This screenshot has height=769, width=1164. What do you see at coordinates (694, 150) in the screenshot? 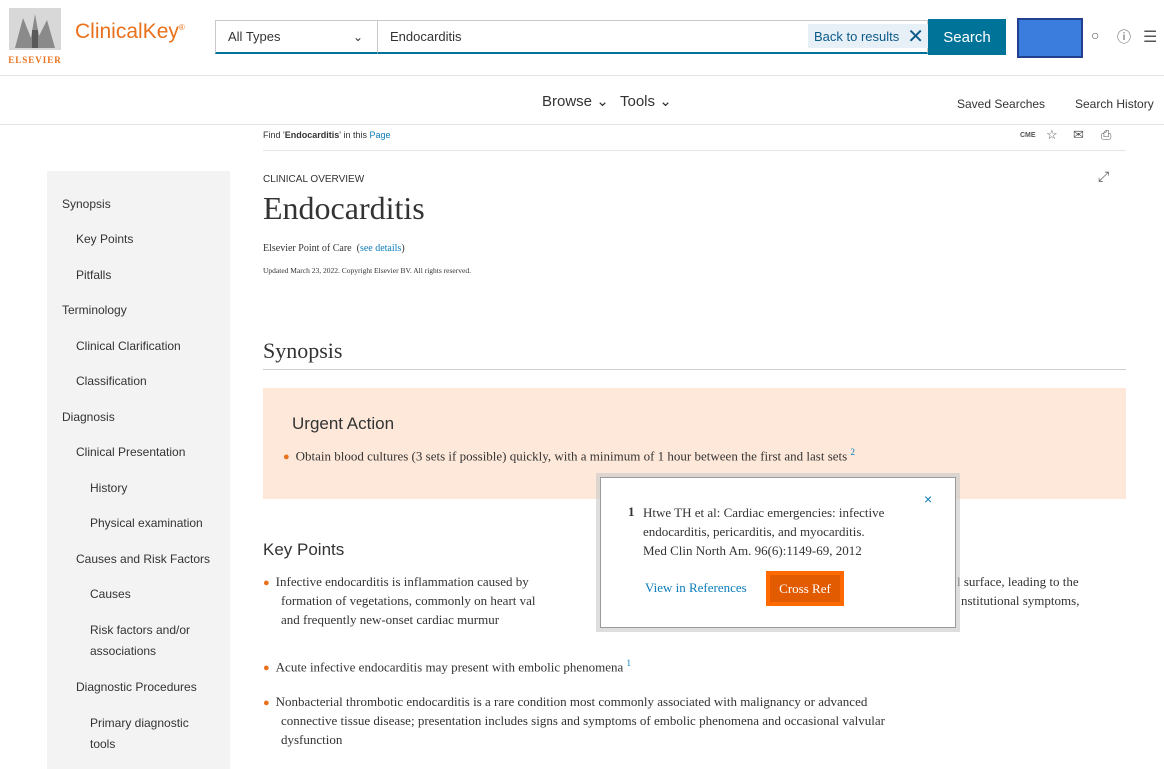
I see `find-divider` at bounding box center [694, 150].